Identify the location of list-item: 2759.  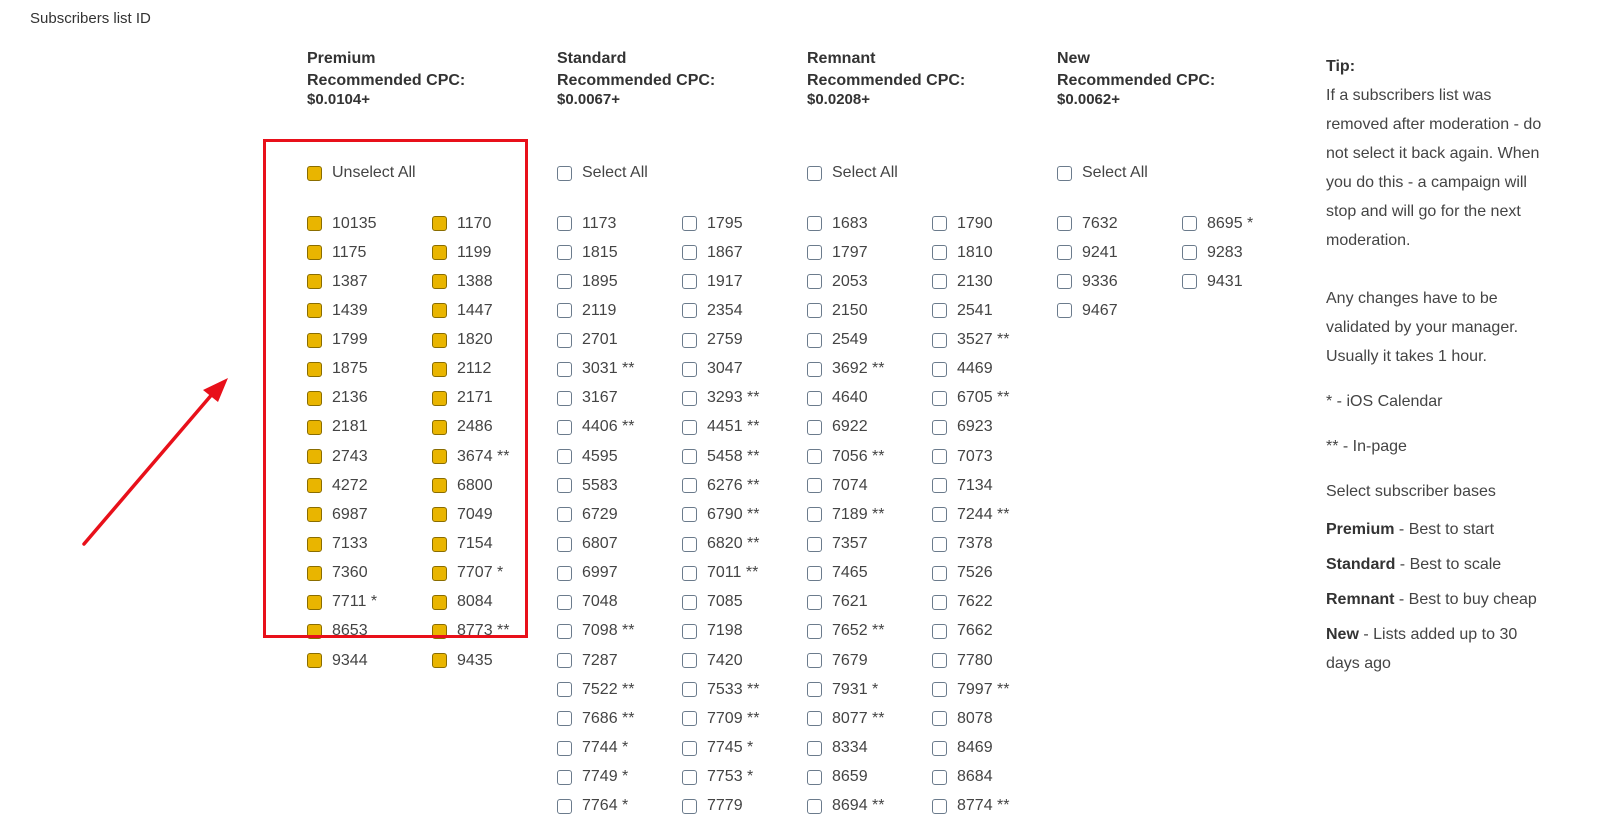
(744, 340).